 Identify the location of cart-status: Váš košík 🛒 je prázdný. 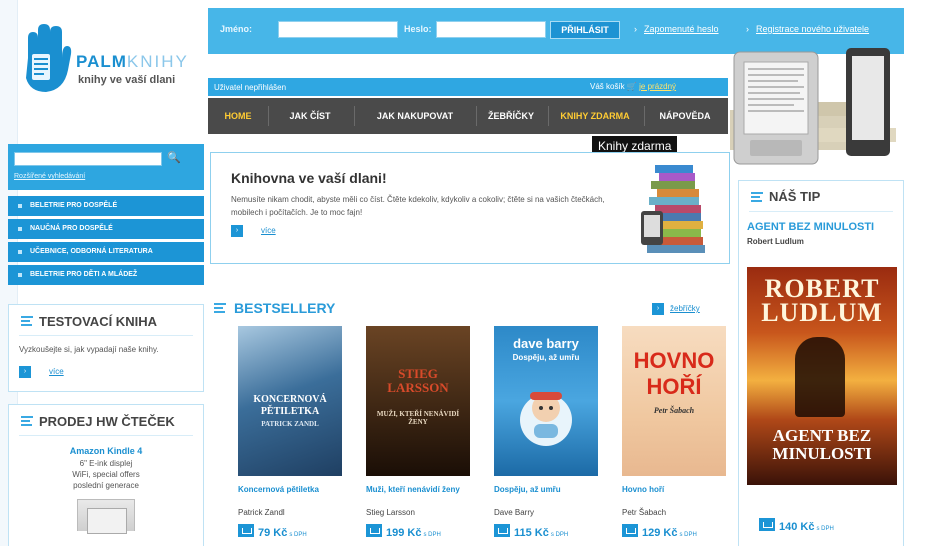
(633, 86).